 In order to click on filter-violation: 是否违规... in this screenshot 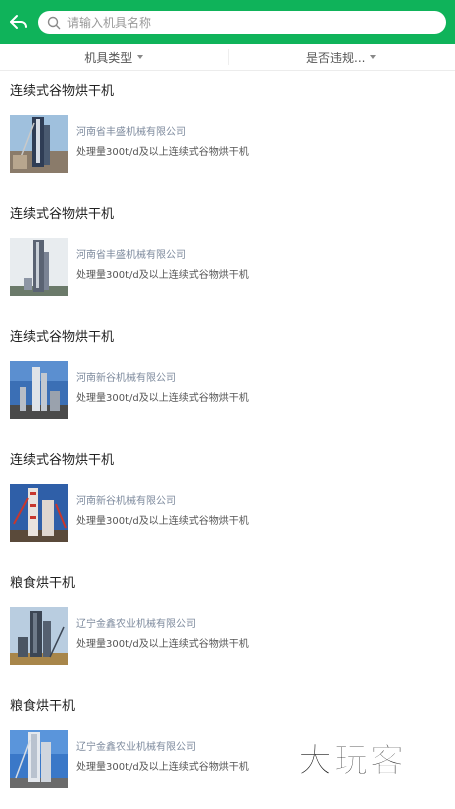, I will do `click(341, 57)`.